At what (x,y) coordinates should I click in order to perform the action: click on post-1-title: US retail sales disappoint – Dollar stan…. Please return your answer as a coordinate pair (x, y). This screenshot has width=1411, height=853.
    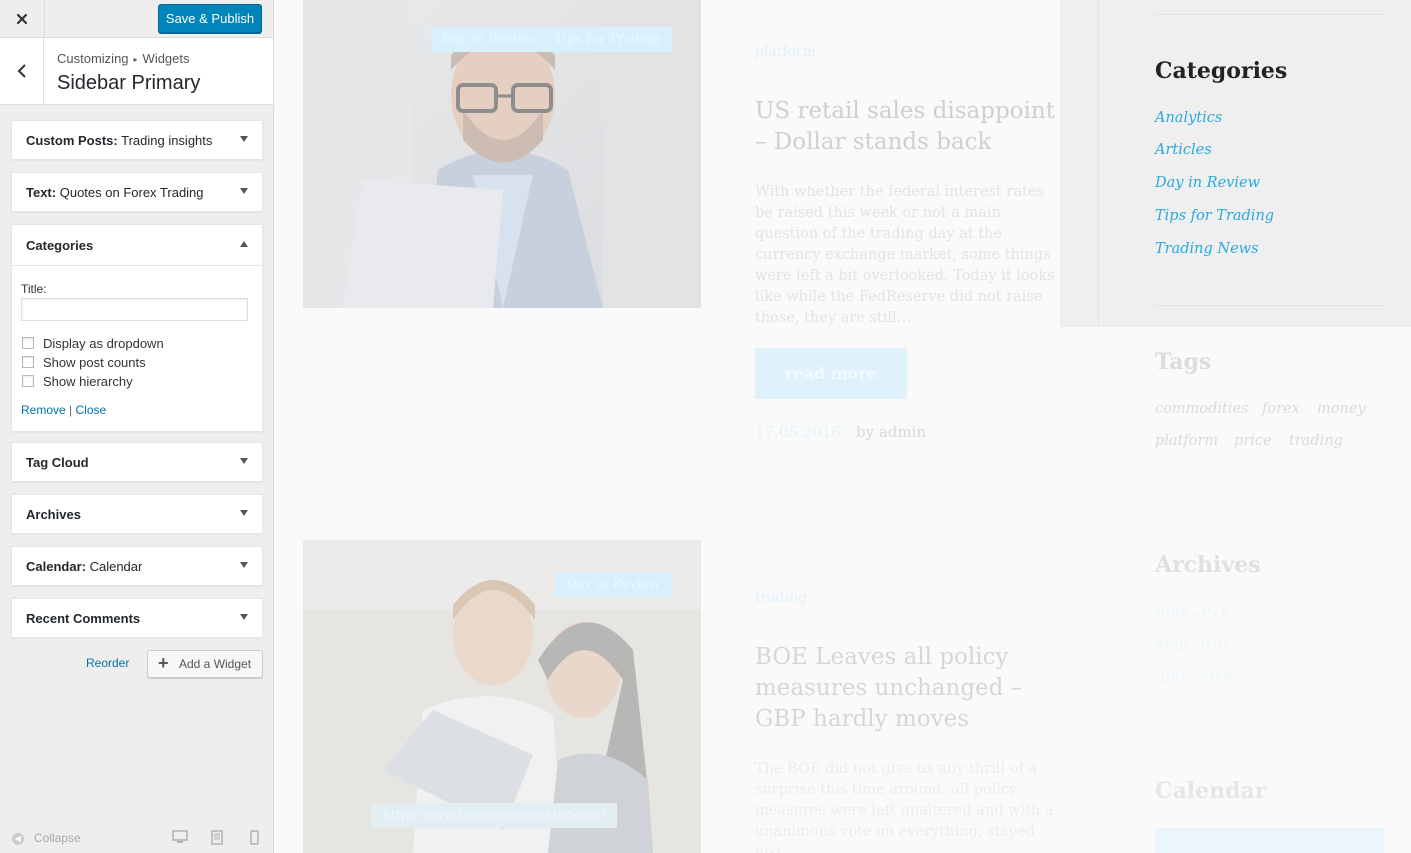
    Looking at the image, I should click on (905, 127).